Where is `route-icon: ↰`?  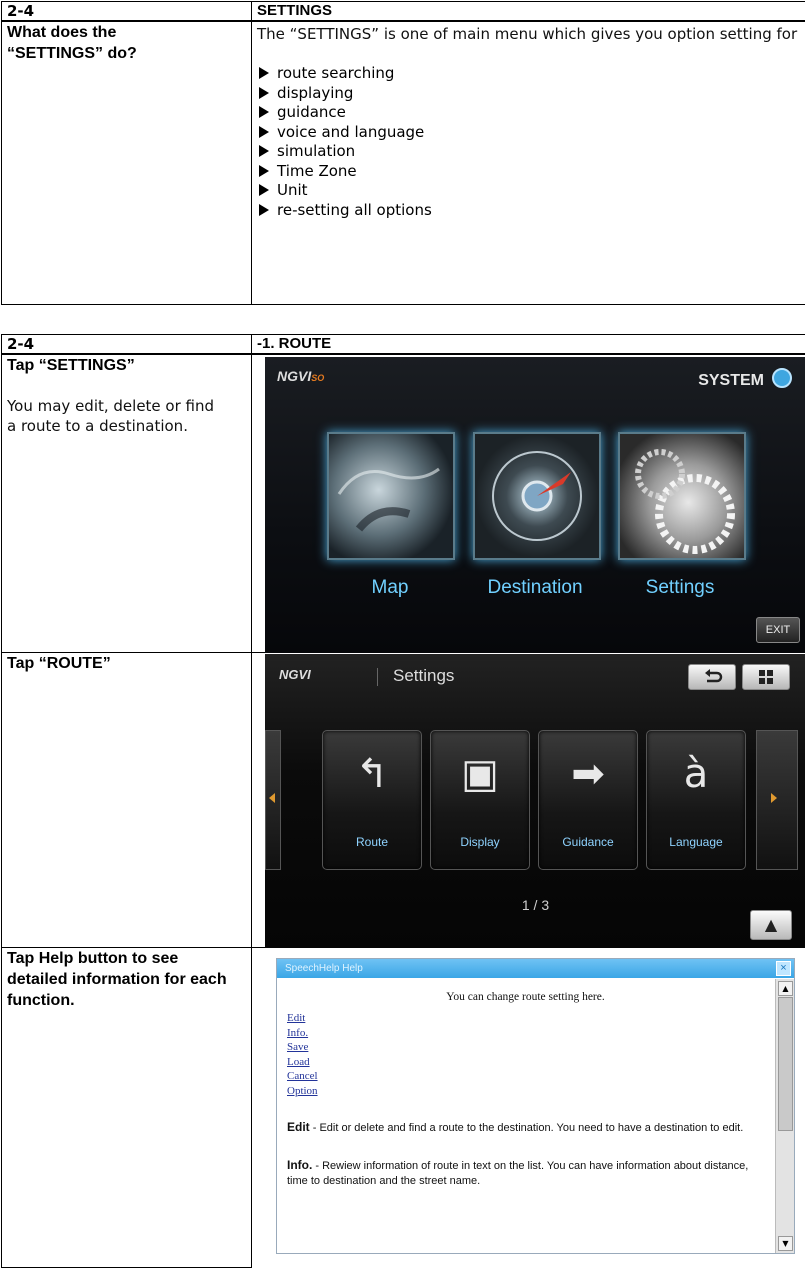 route-icon: ↰ is located at coordinates (372, 774).